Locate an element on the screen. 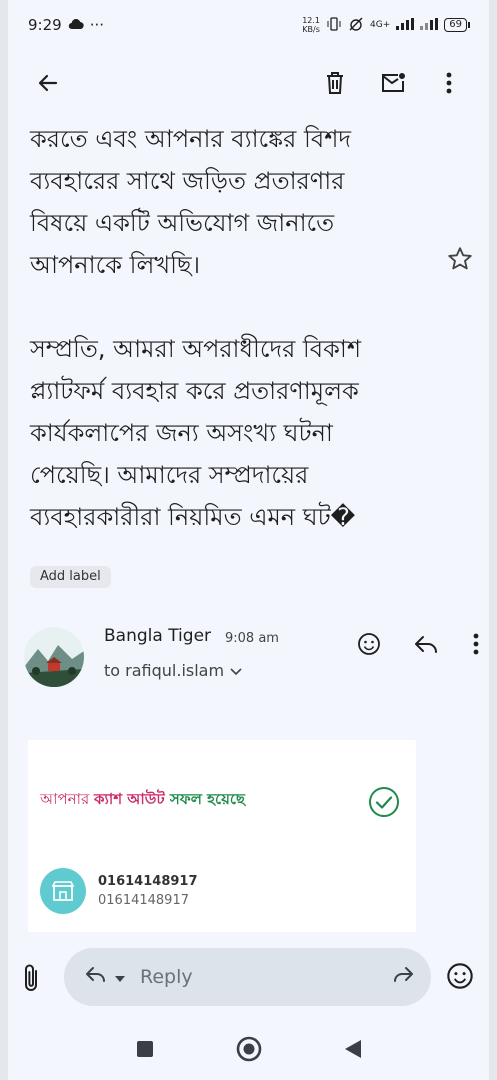 Image resolution: width=497 pixels, height=1080 pixels. signal-icon is located at coordinates (405, 25).